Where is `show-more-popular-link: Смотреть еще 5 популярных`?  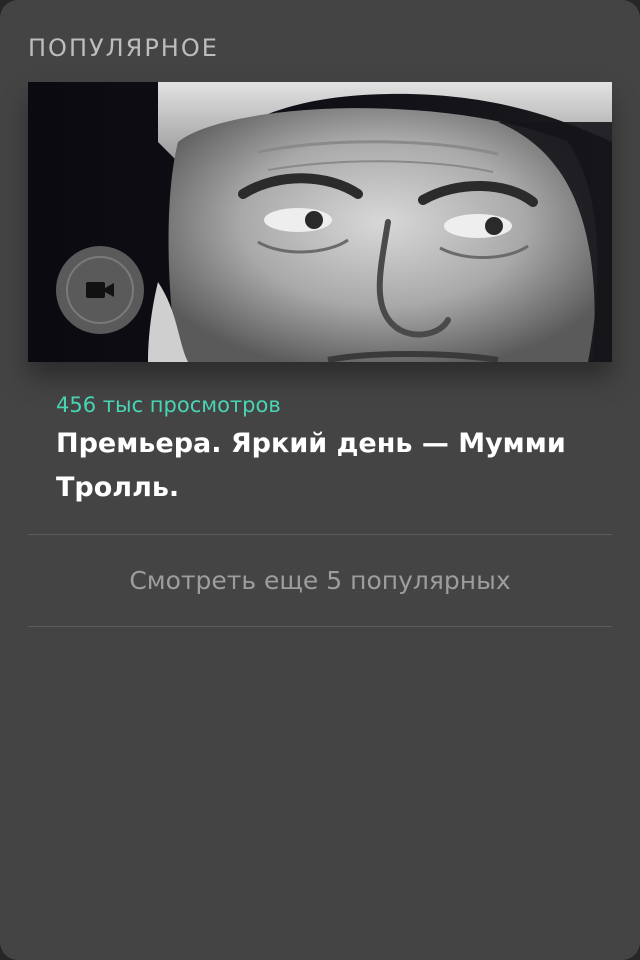
show-more-popular-link: Смотреть еще 5 популярных is located at coordinates (320, 580).